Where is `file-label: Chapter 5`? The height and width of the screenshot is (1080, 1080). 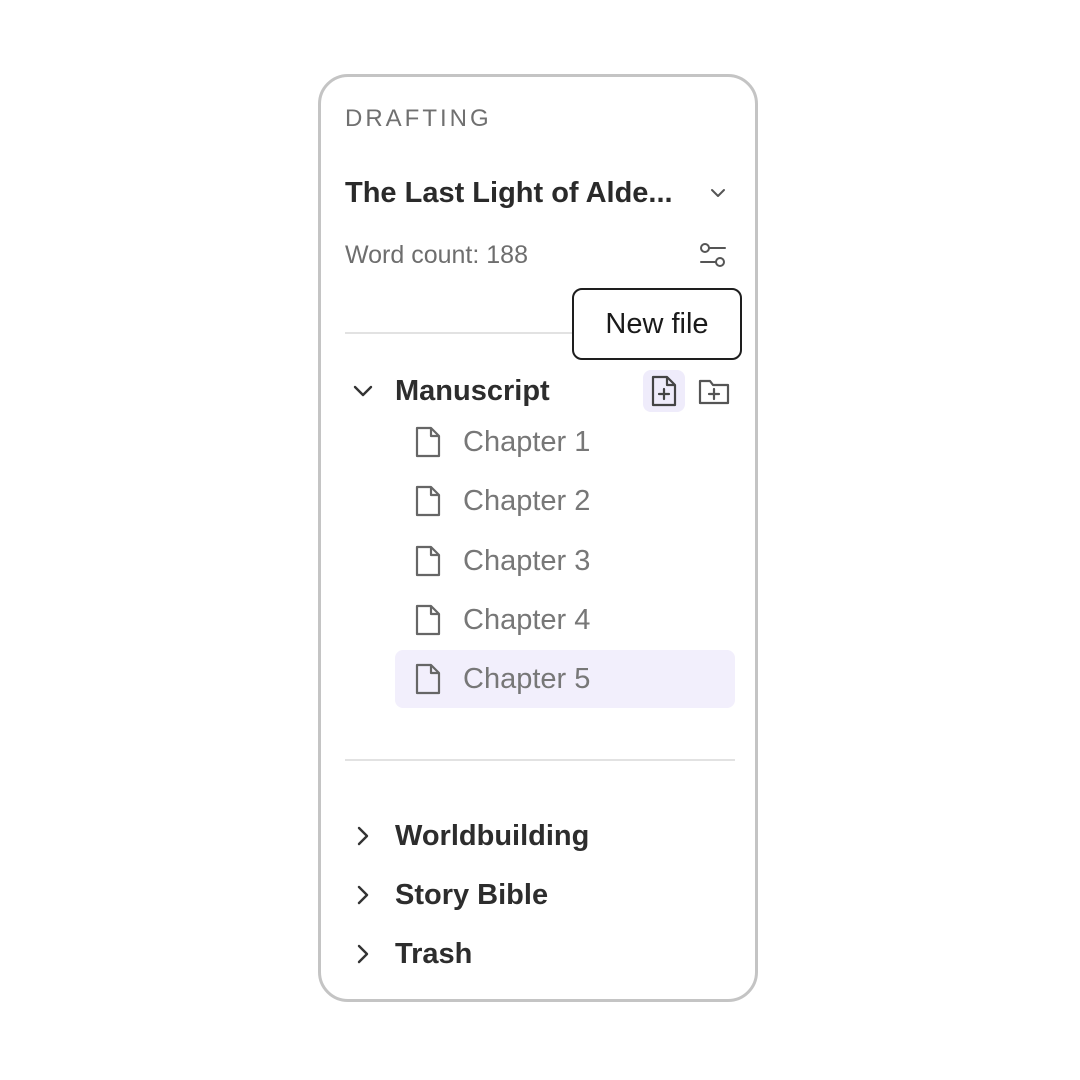
file-label: Chapter 5 is located at coordinates (527, 678).